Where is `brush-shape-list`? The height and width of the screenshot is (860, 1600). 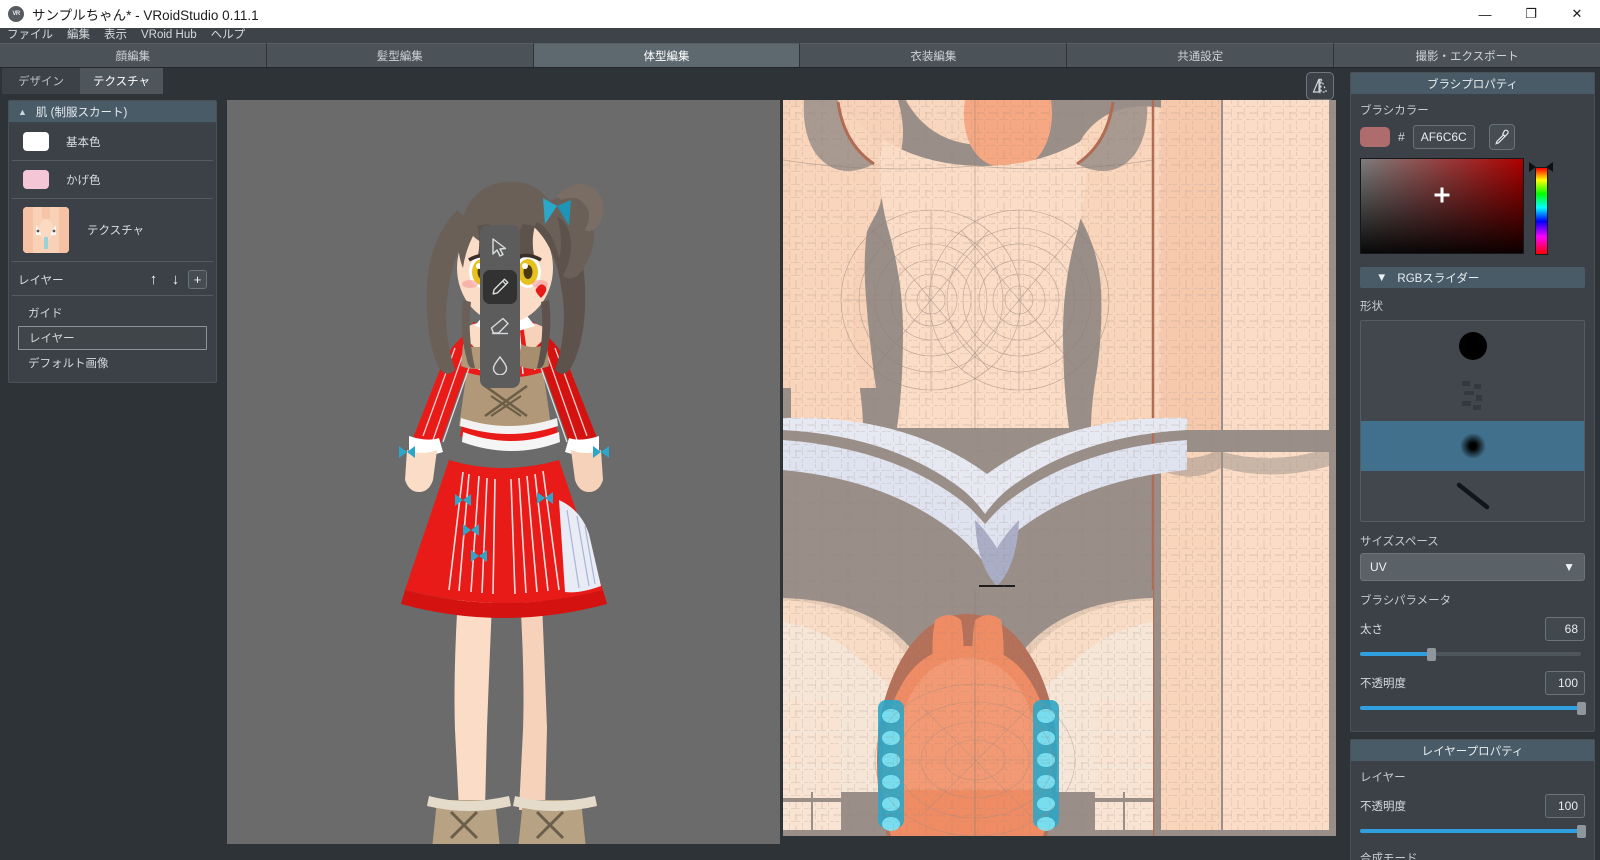
brush-shape-list is located at coordinates (1472, 421).